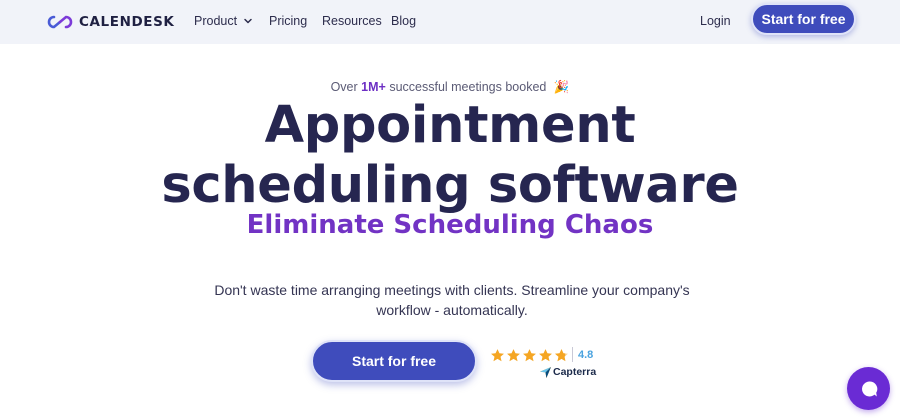  What do you see at coordinates (450, 185) in the screenshot?
I see `hero-title-line2: scheduling software` at bounding box center [450, 185].